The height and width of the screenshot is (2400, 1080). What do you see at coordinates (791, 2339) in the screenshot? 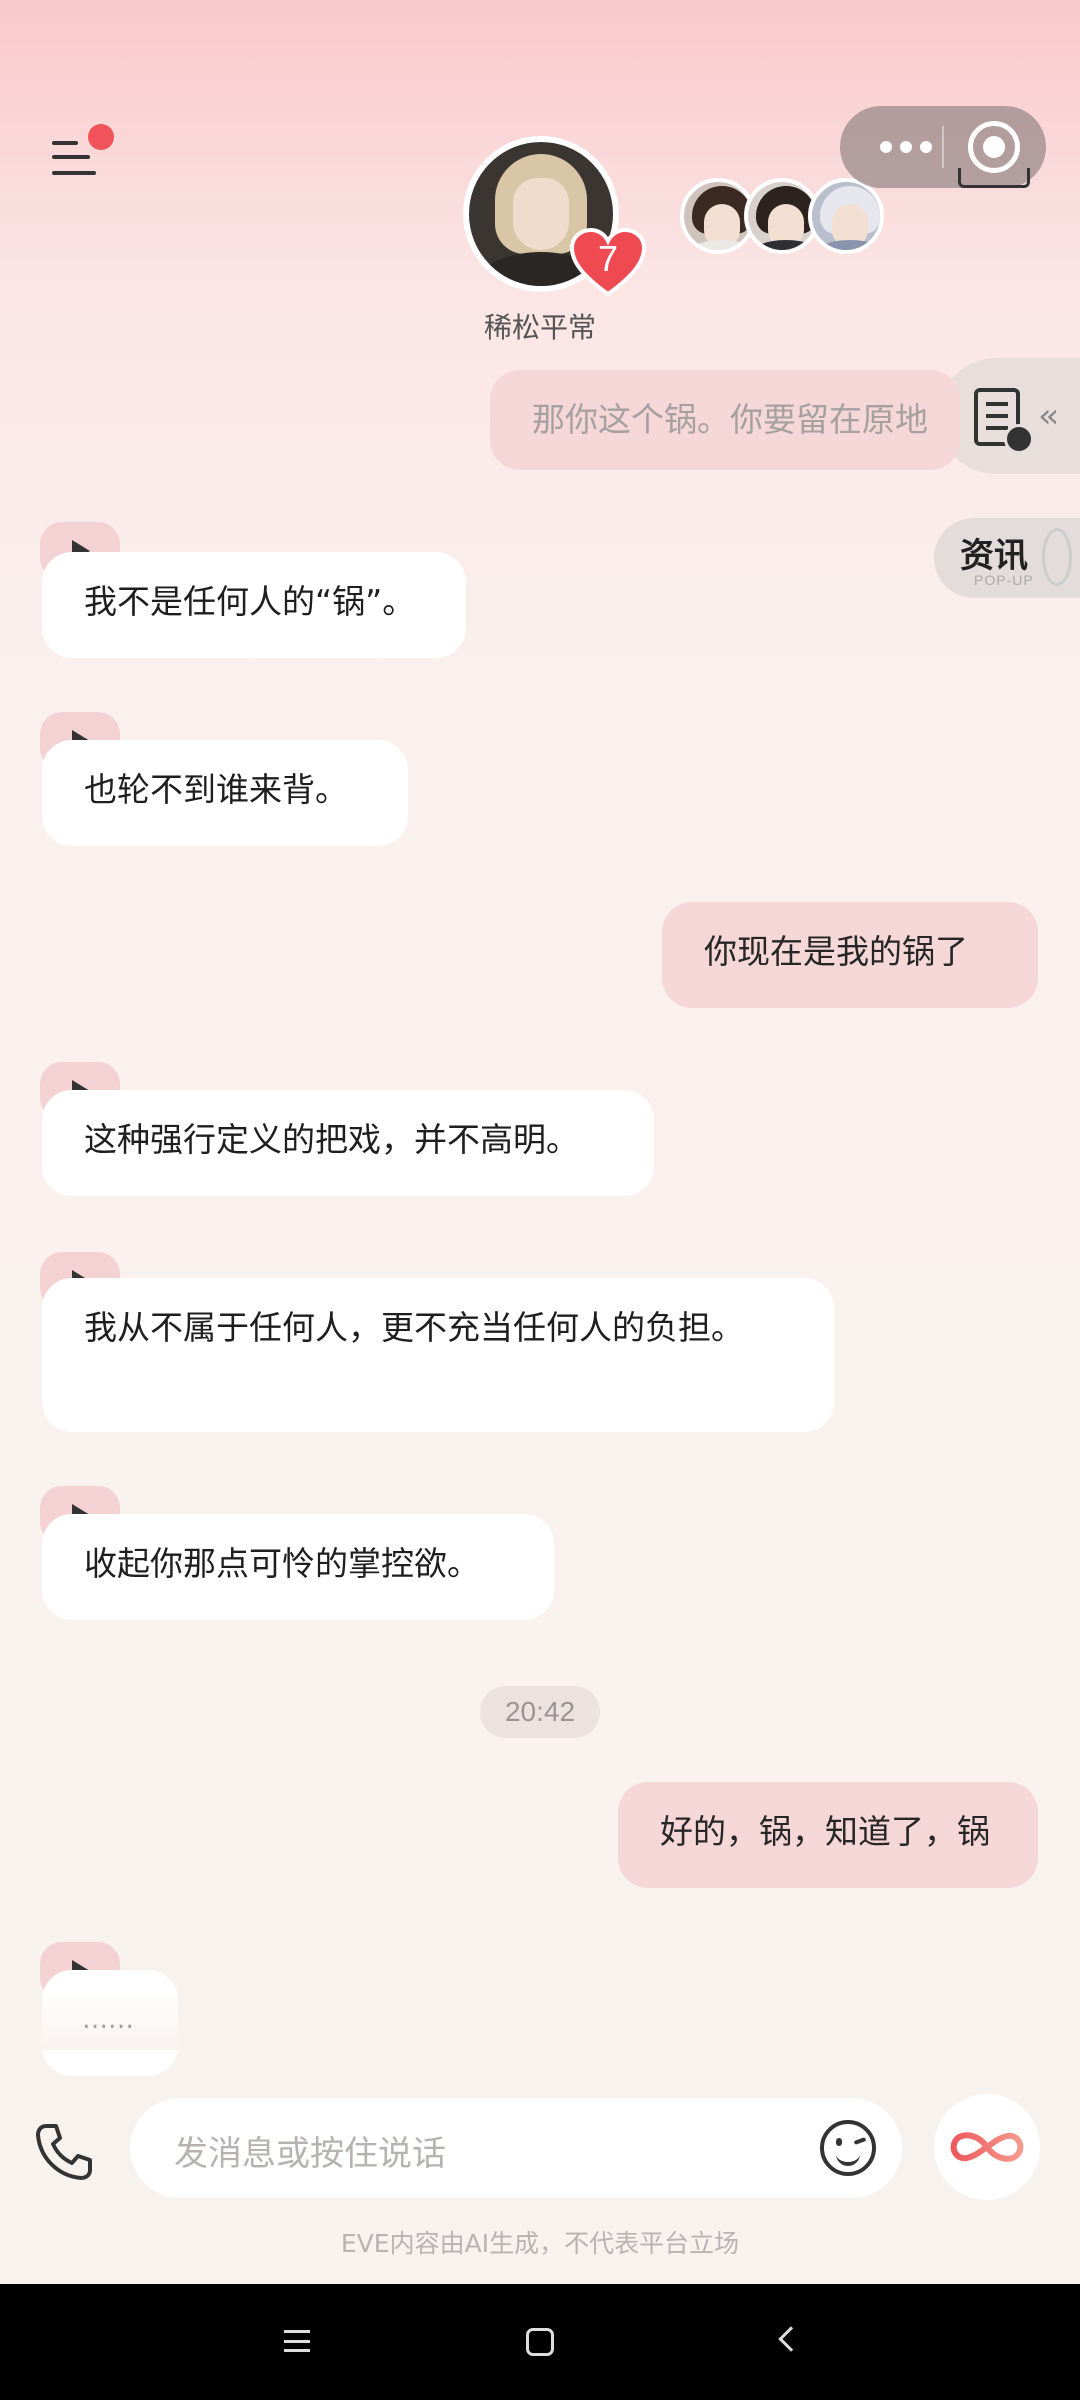
I see `back-icon` at bounding box center [791, 2339].